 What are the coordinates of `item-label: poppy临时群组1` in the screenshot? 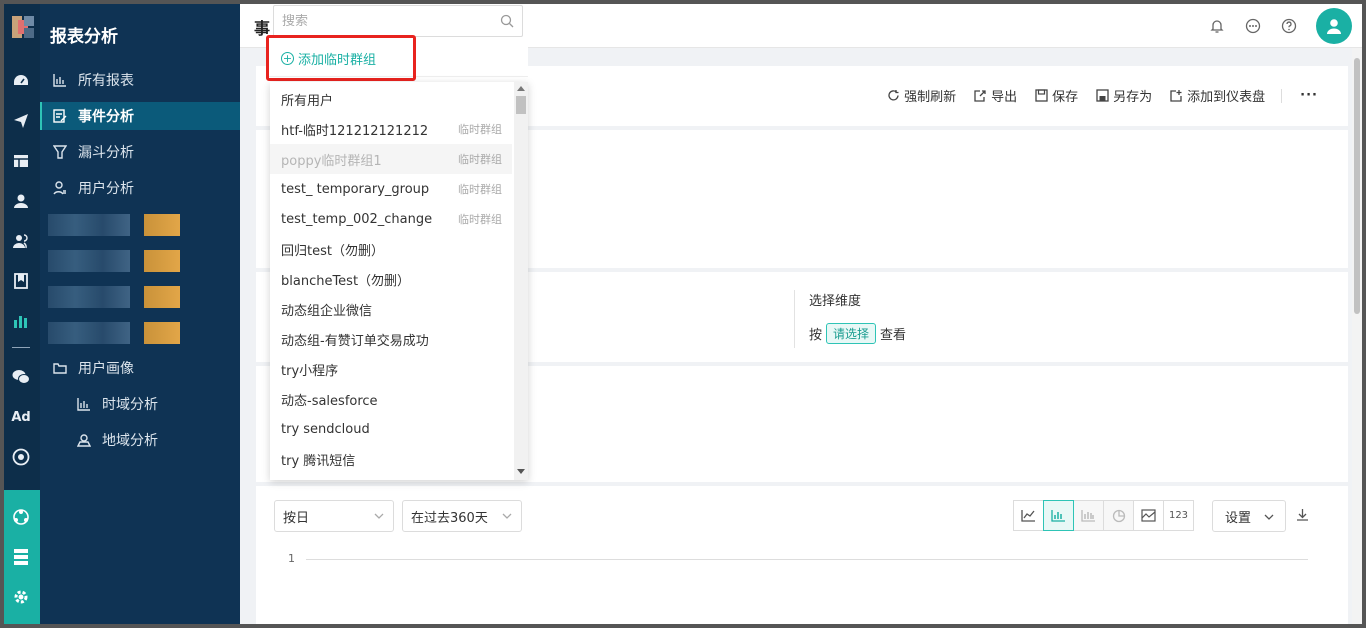 It's located at (331, 161).